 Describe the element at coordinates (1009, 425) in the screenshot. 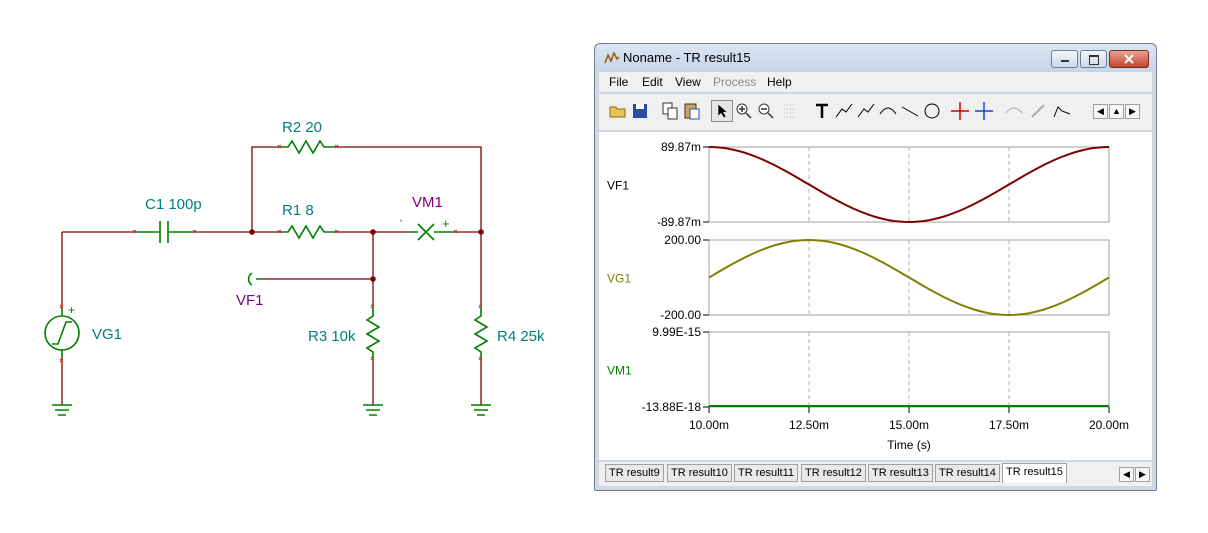

I see `x-tick-label: 17.50m` at that location.